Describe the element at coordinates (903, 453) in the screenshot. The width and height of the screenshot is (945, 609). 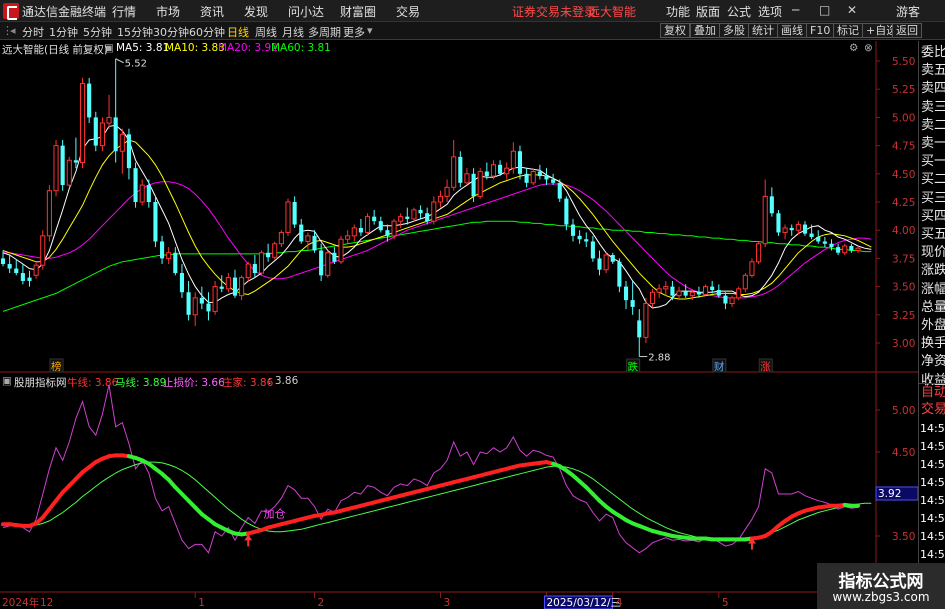
I see `indicator-tick-label: 4.50` at that location.